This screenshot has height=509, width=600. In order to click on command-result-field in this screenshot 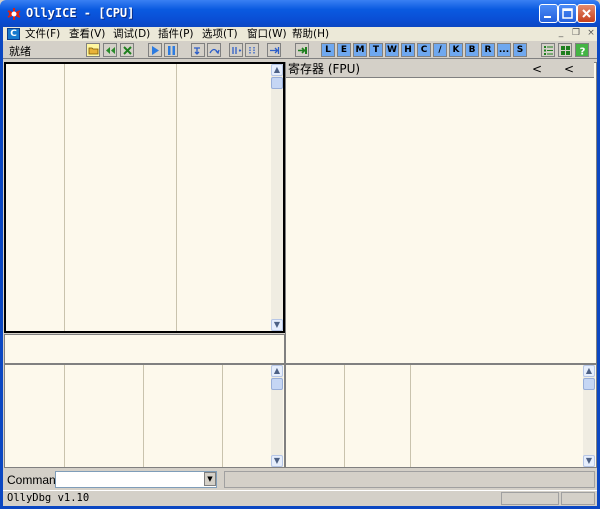, I will do `click(409, 479)`.